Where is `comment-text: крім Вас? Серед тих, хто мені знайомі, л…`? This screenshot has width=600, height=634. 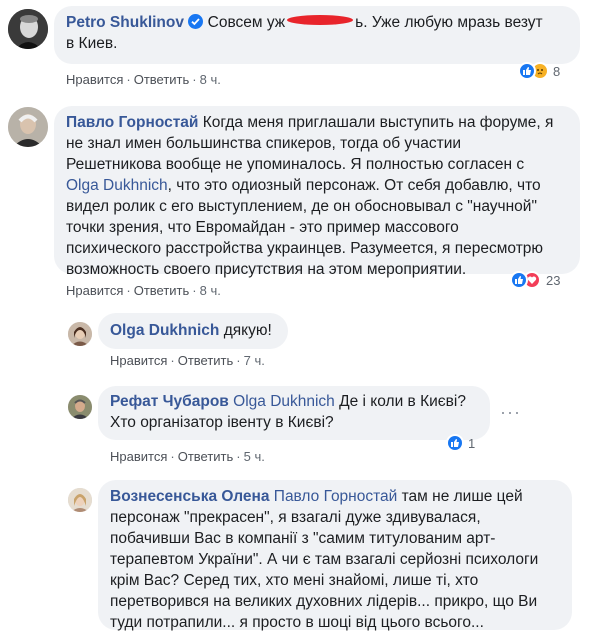
comment-text: крім Вас? Серед тих, хто мені знайомі, л… is located at coordinates (294, 580).